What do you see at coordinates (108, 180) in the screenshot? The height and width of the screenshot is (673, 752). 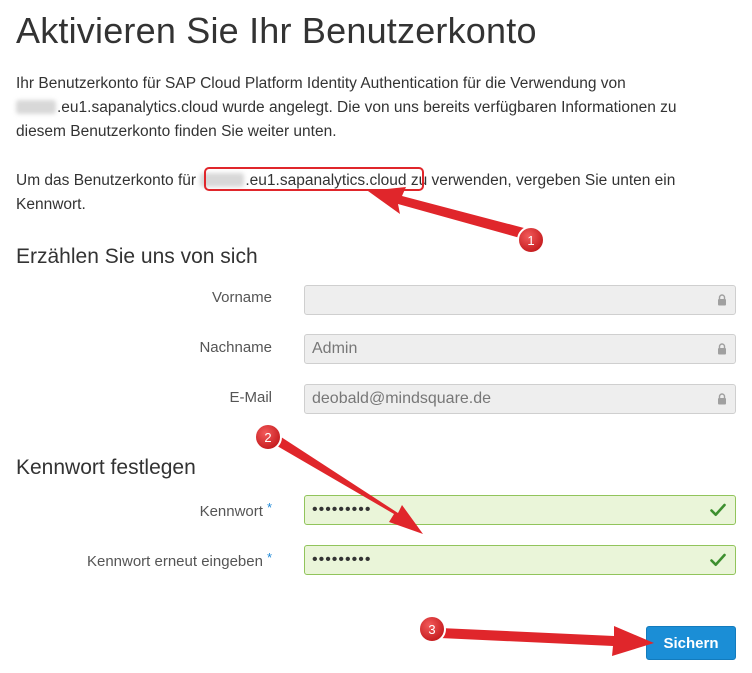 I see `usage-prefix: Um das Benutzerkonto für` at bounding box center [108, 180].